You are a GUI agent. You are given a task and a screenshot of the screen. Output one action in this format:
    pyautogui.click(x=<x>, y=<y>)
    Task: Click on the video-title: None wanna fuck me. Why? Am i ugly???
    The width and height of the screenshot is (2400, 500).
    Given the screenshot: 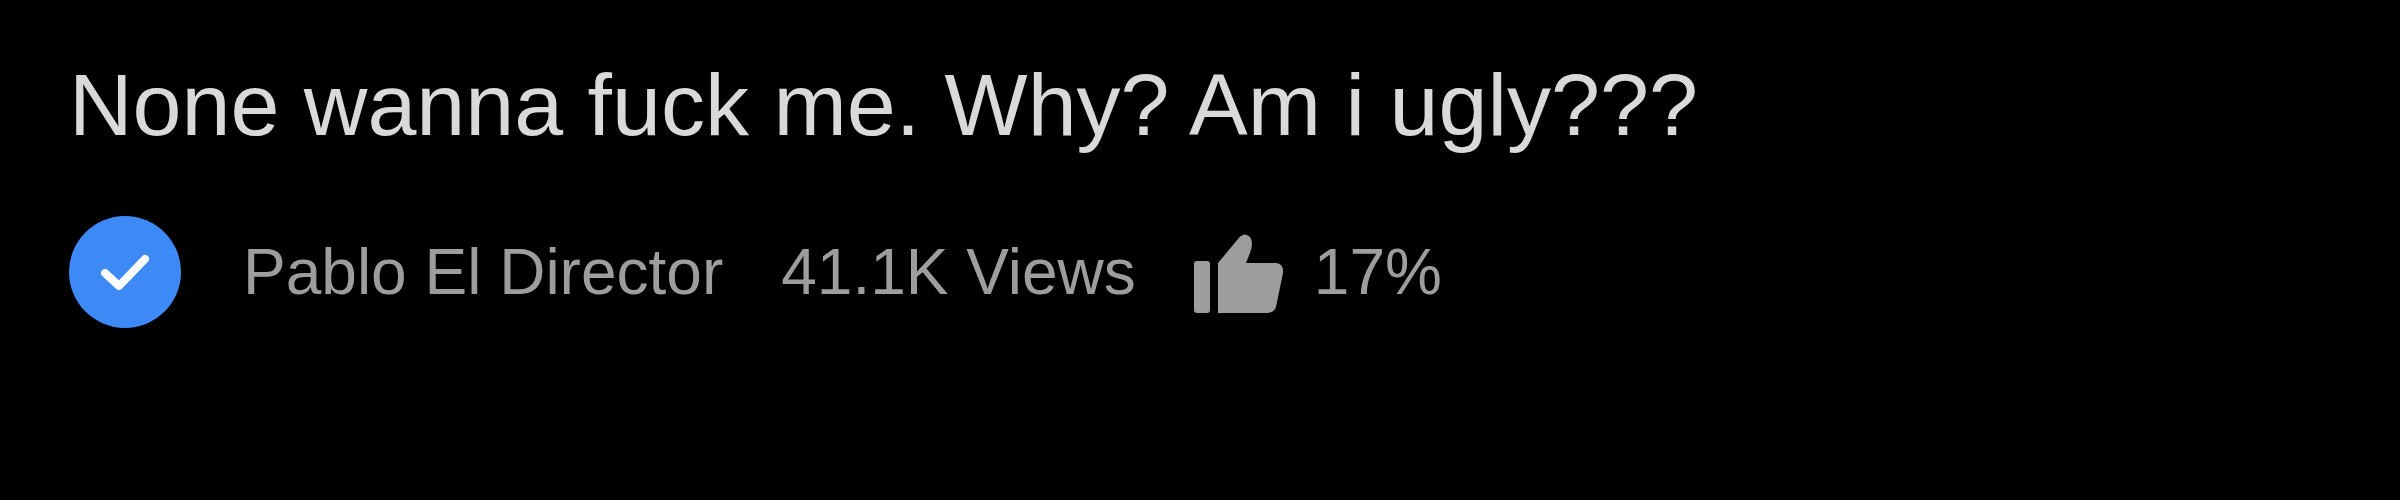 What is the action you would take?
    pyautogui.click(x=884, y=105)
    